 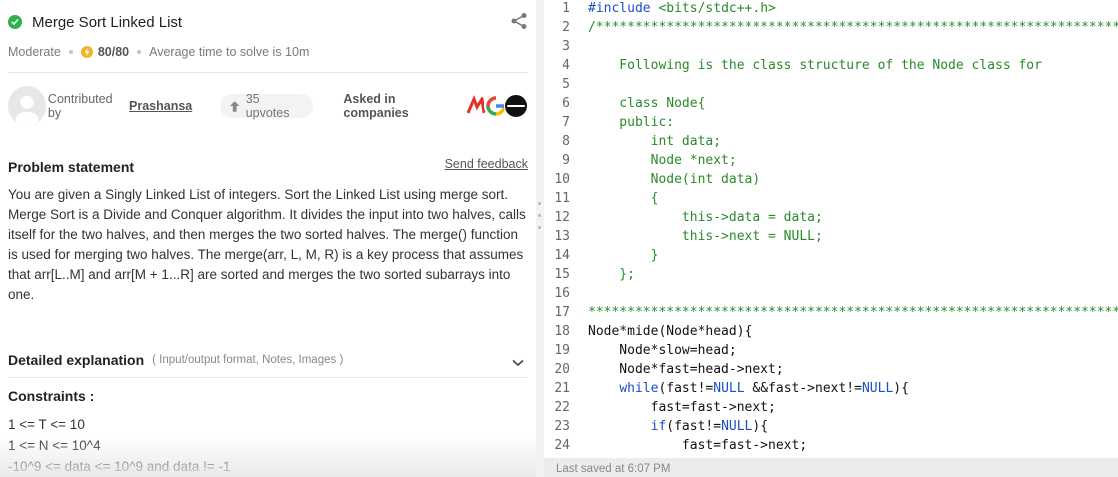 I want to click on line-number: 9, so click(x=566, y=160).